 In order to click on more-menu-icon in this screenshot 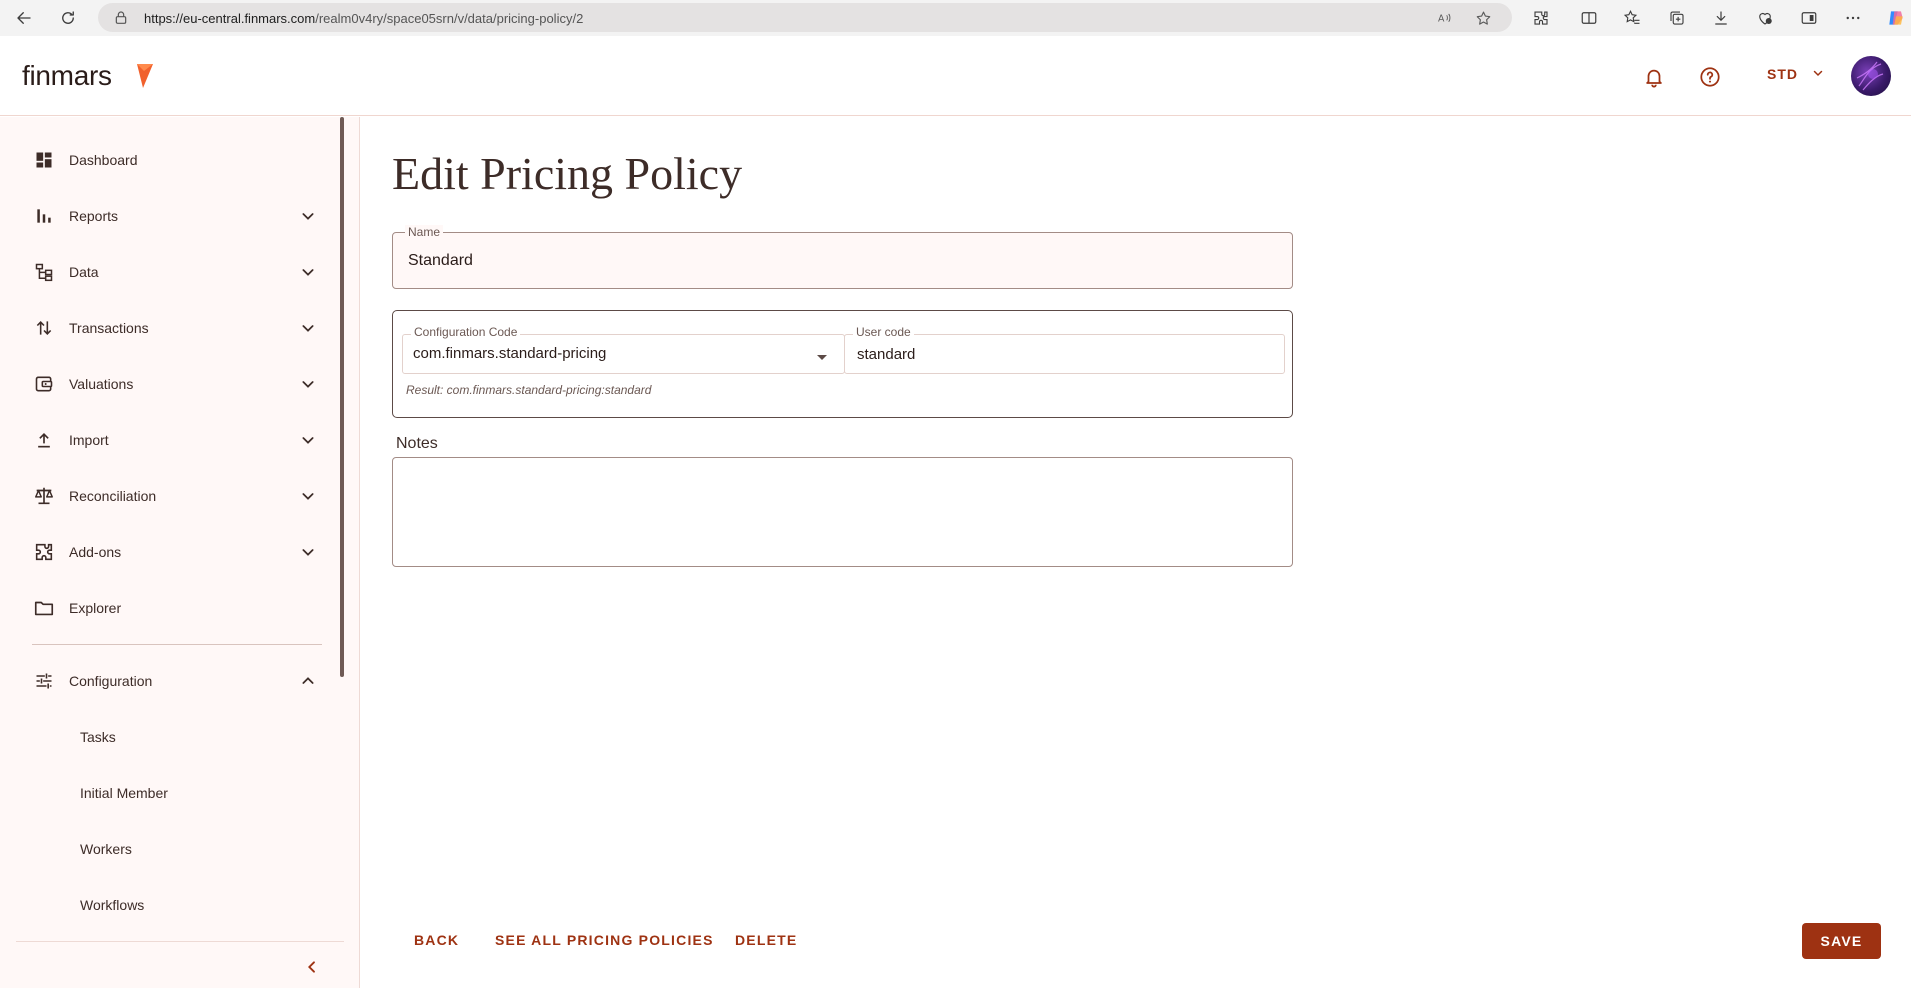, I will do `click(1853, 18)`.